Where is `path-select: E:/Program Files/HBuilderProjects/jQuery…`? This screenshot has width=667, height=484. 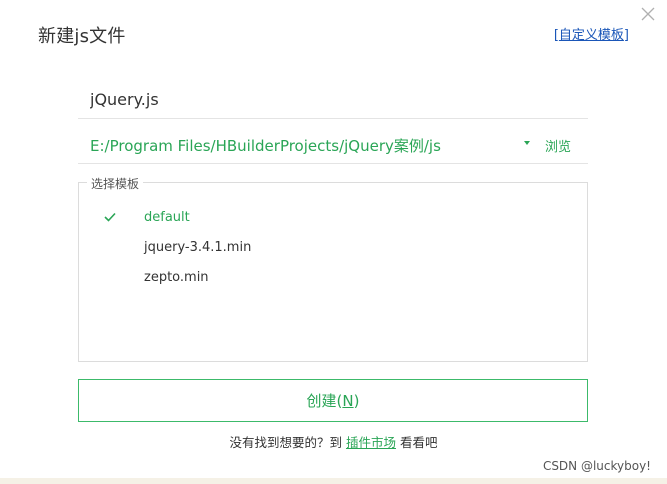
path-select: E:/Program Files/HBuilderProjects/jQuery… is located at coordinates (265, 145).